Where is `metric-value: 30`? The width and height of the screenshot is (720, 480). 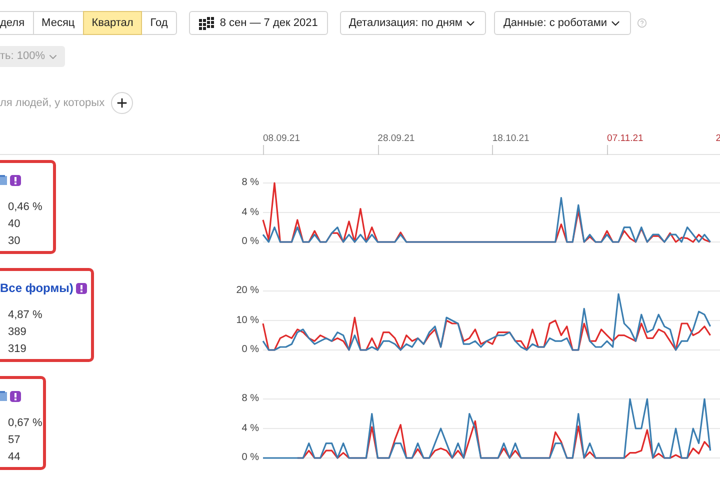 metric-value: 30 is located at coordinates (15, 241).